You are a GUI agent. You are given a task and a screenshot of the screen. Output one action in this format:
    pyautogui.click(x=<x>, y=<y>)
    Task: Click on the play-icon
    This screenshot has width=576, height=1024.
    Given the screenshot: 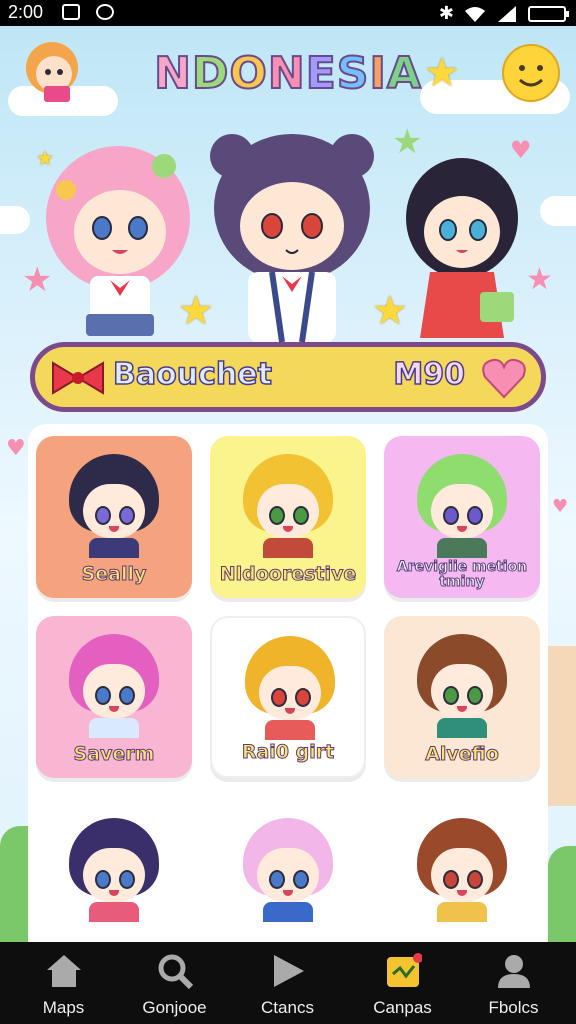 What is the action you would take?
    pyautogui.click(x=289, y=971)
    